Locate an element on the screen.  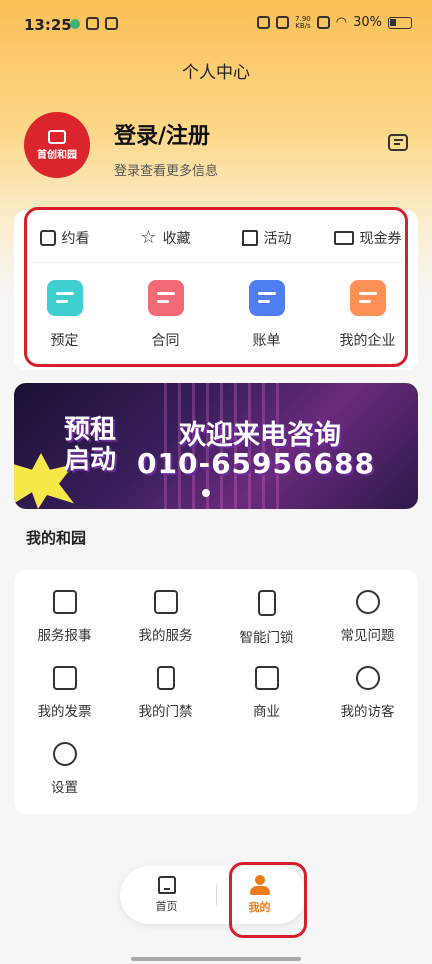
tab-home: 首页 is located at coordinates (166, 895).